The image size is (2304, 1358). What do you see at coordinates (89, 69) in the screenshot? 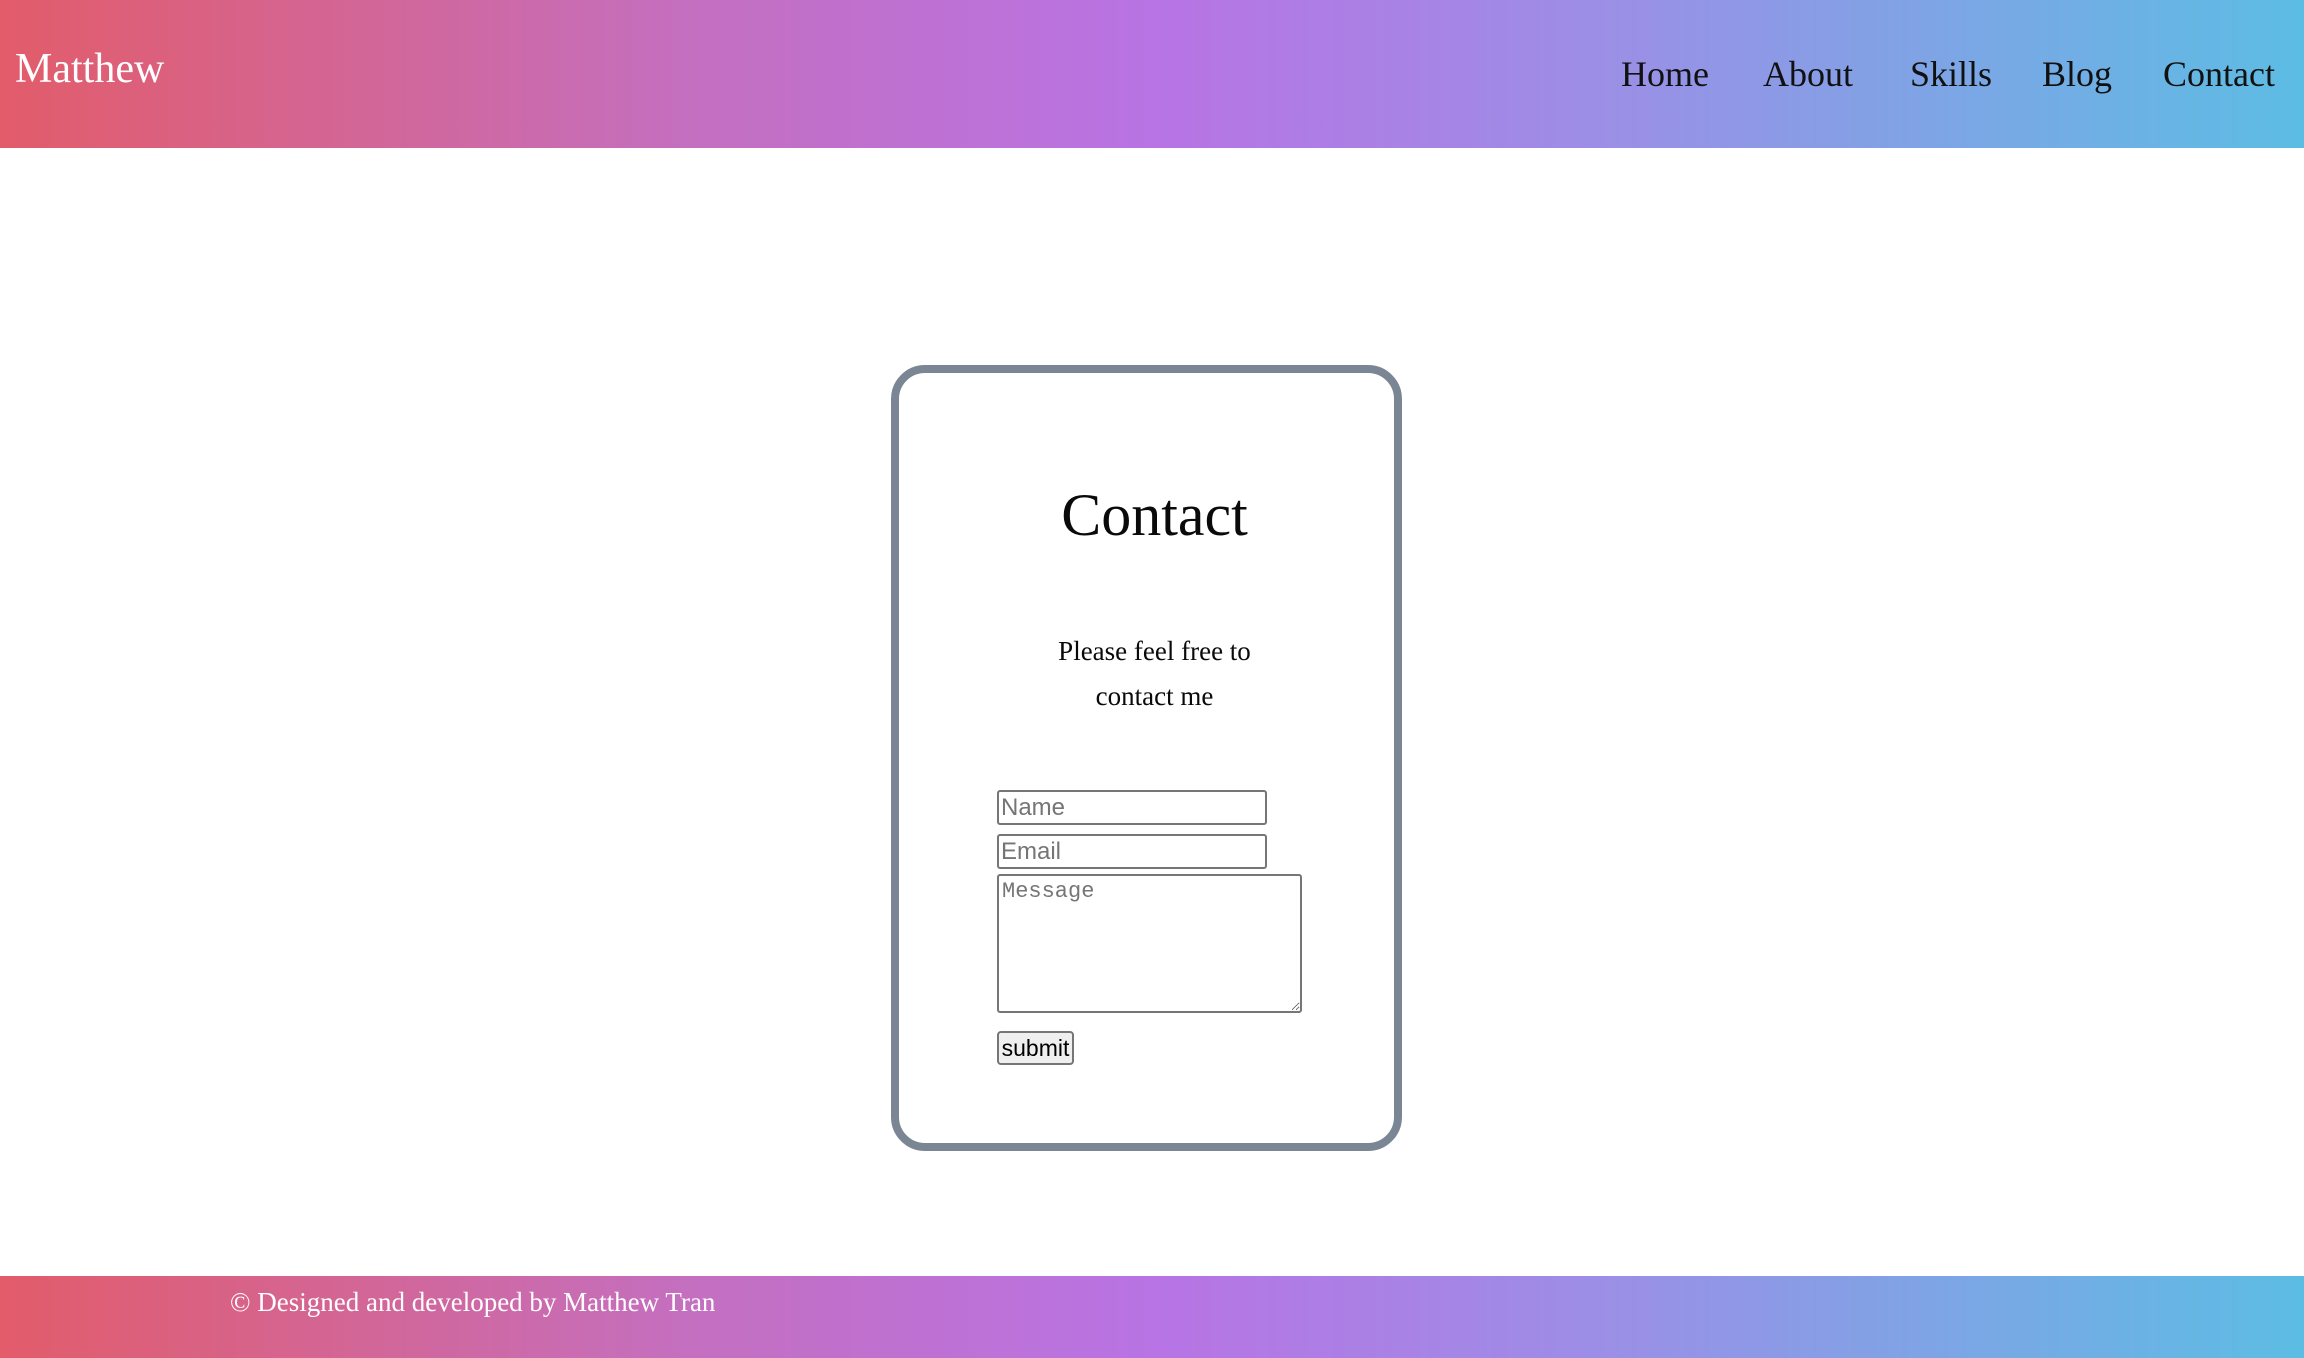
I see `brand-logo-link: Matthew` at bounding box center [89, 69].